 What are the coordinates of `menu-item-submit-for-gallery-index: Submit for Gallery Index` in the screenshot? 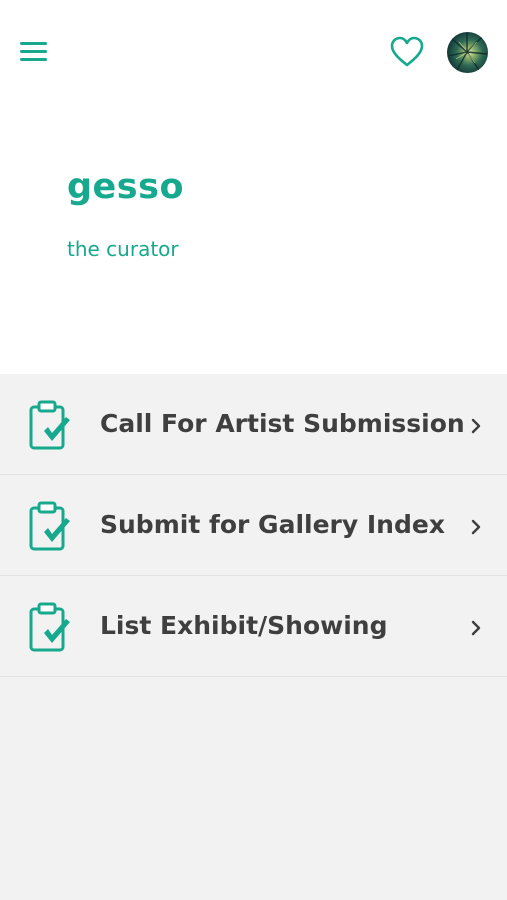 It's located at (253, 525).